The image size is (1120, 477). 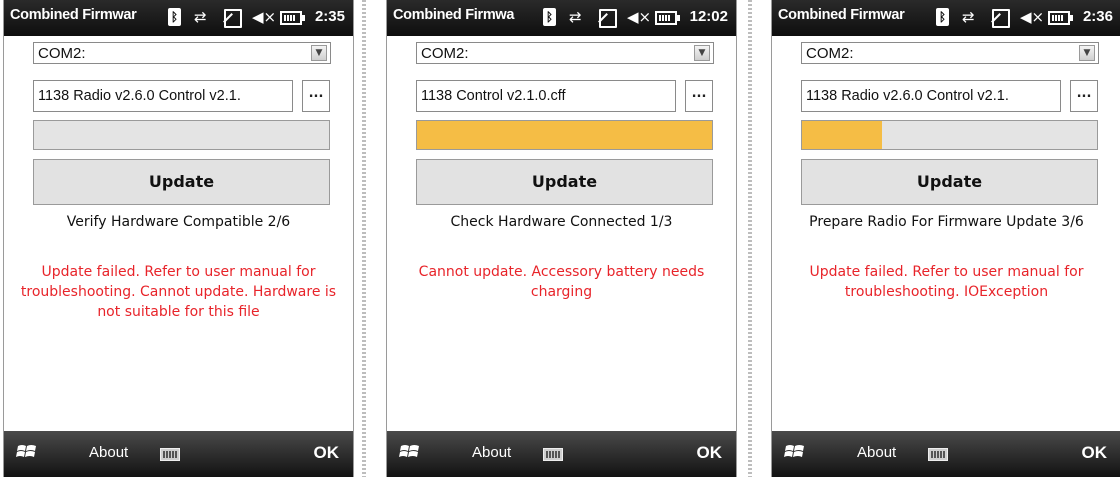 I want to click on status-bar: Combined Firmwar ᛒ ⇄ ◀× 2:35, so click(x=178, y=18).